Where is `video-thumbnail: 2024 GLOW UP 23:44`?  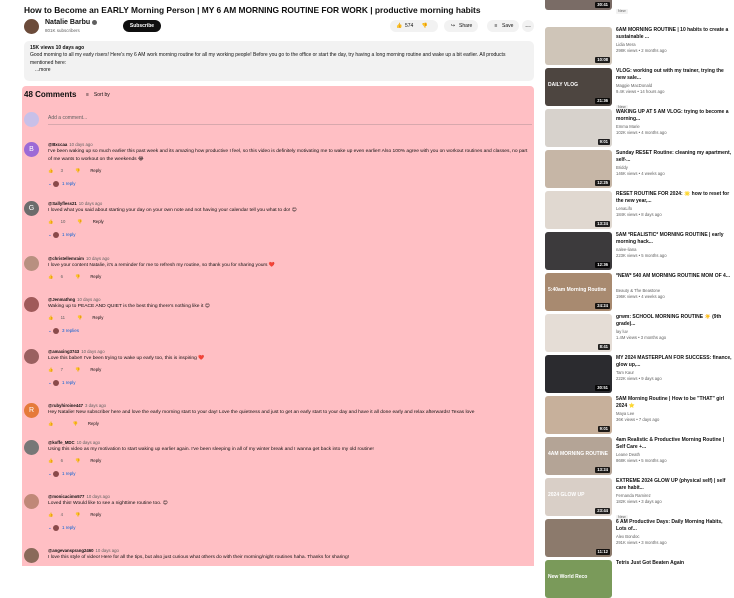
video-thumbnail: 2024 GLOW UP 23:44 is located at coordinates (578, 497).